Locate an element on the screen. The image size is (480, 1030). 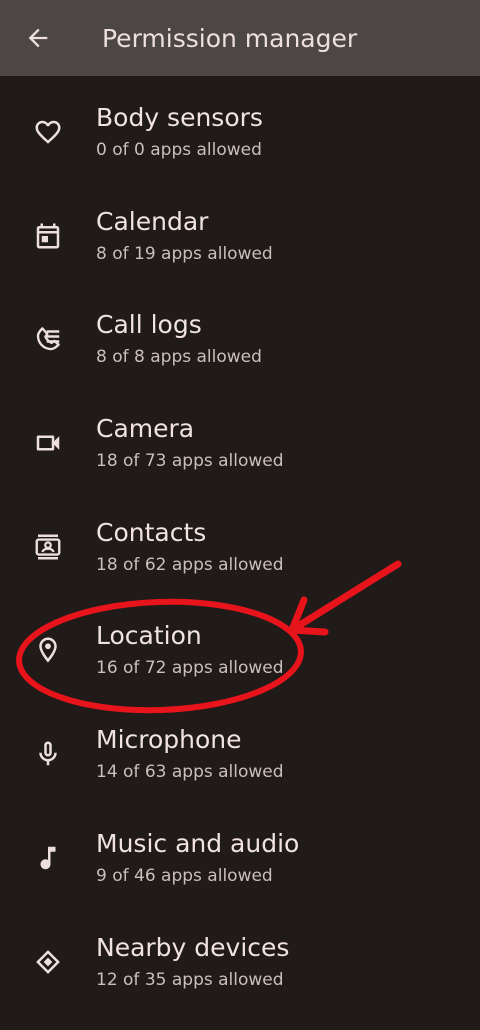
permission-label: Music and audio is located at coordinates (198, 843).